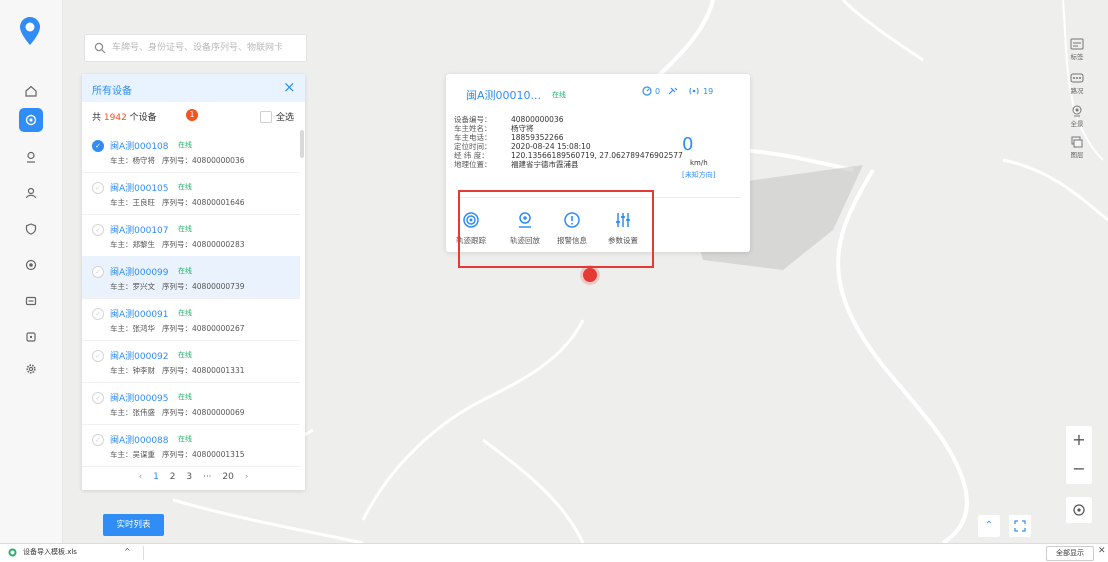 This screenshot has height=562, width=1108. I want to click on owner-name: 郑黎生, so click(144, 244).